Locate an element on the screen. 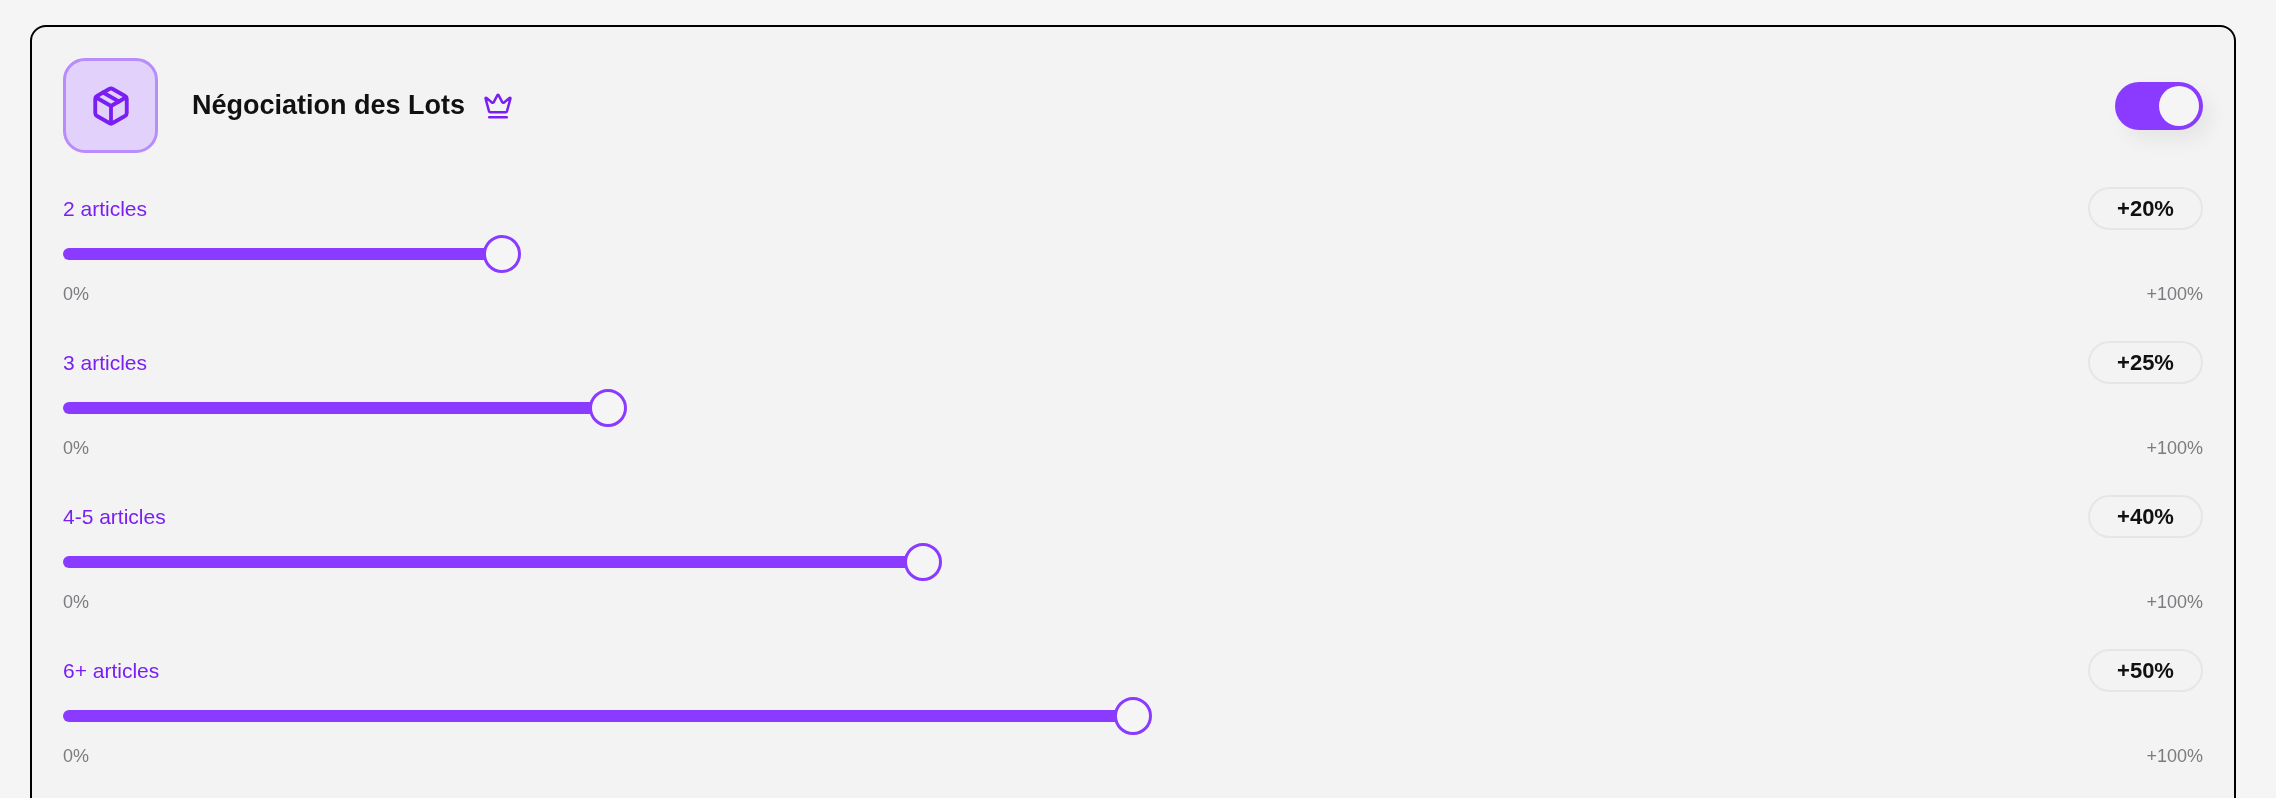  percent-badge: +40% is located at coordinates (2145, 516).